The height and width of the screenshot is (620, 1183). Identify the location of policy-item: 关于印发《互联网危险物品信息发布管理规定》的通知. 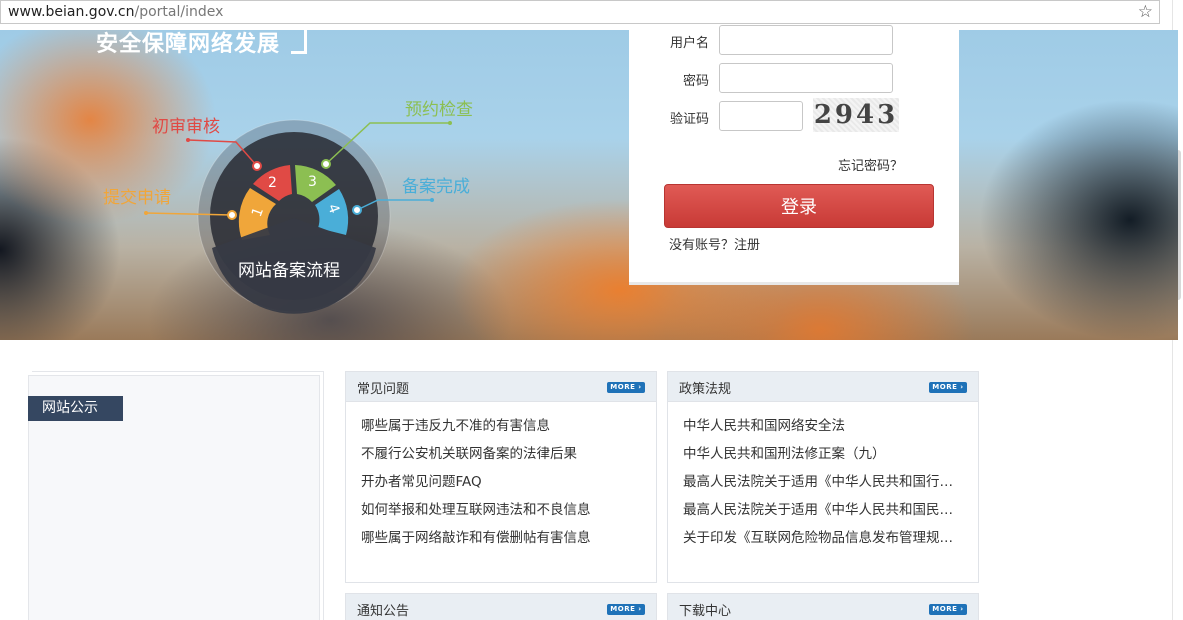
(824, 538).